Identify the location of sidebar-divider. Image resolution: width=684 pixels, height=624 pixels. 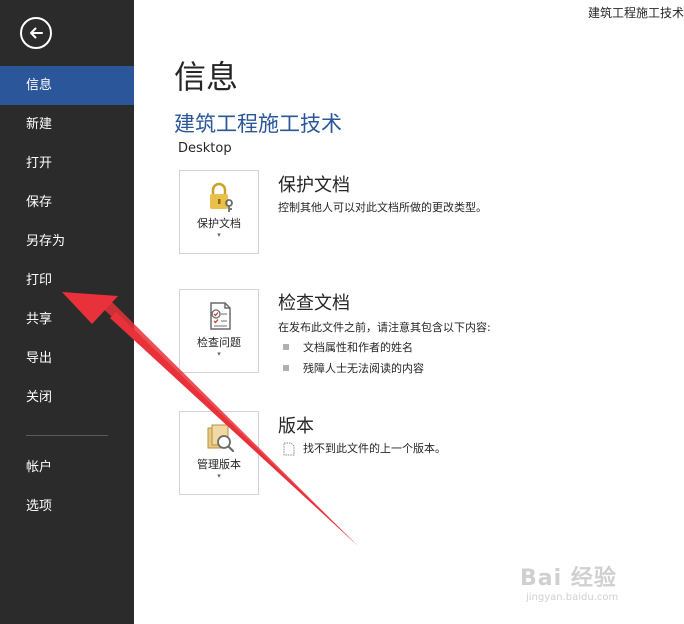
(67, 435).